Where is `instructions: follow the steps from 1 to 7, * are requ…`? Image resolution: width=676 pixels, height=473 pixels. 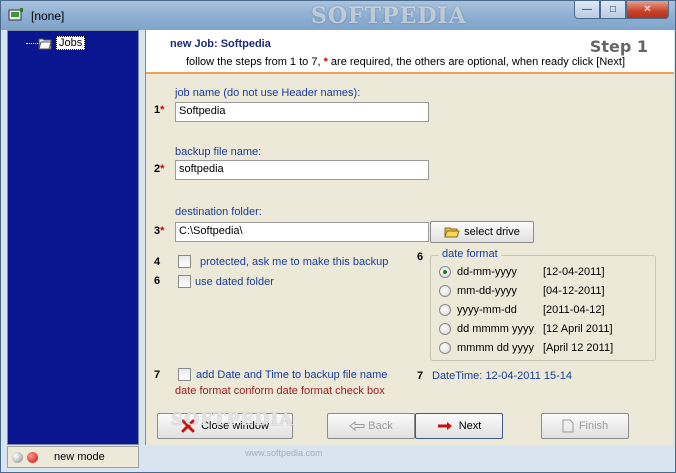 instructions: follow the steps from 1 to 7, * are requ… is located at coordinates (405, 62).